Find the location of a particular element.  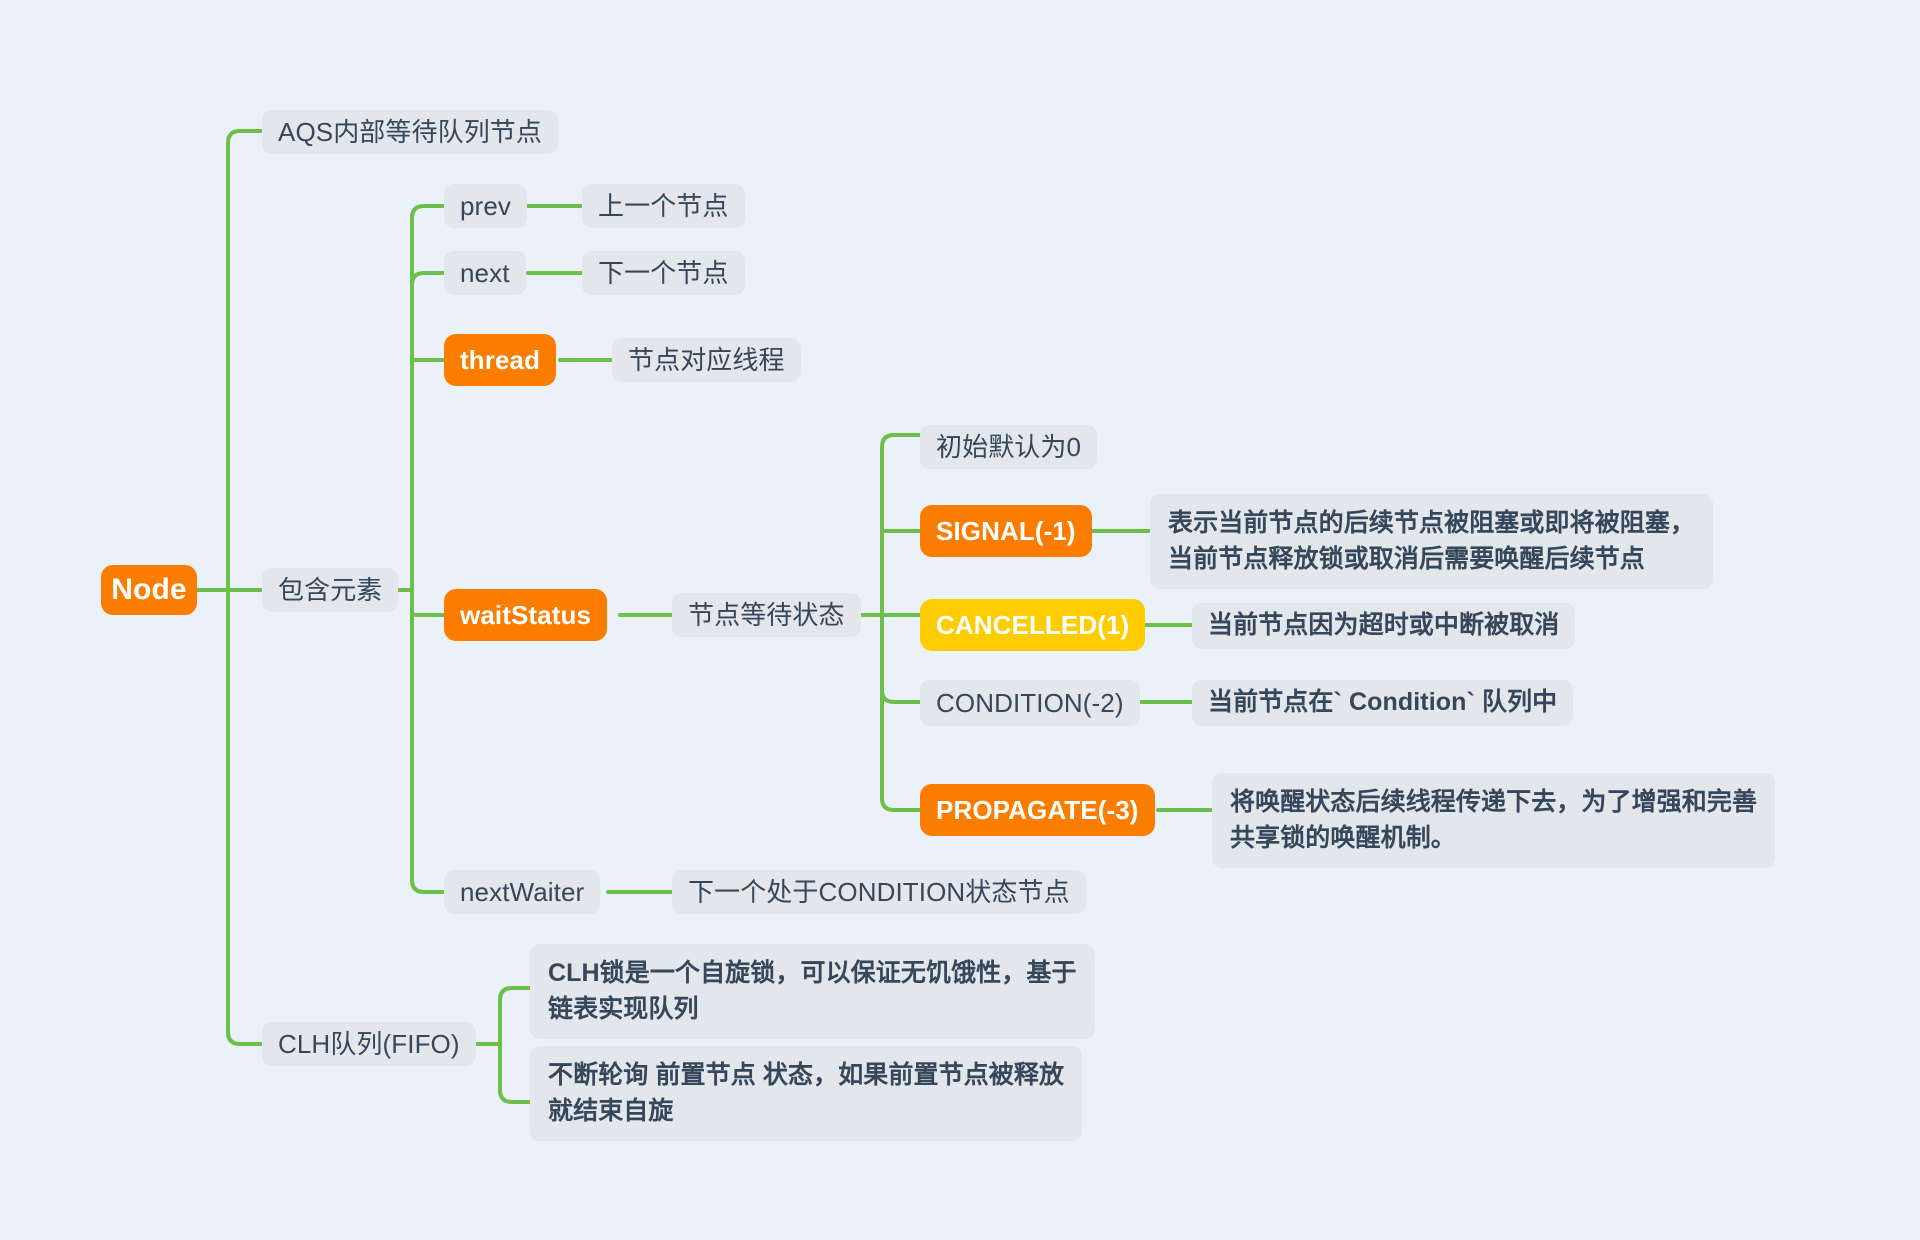

node-waitstatus-propagate: PROPAGATE(-3) is located at coordinates (1037, 810).